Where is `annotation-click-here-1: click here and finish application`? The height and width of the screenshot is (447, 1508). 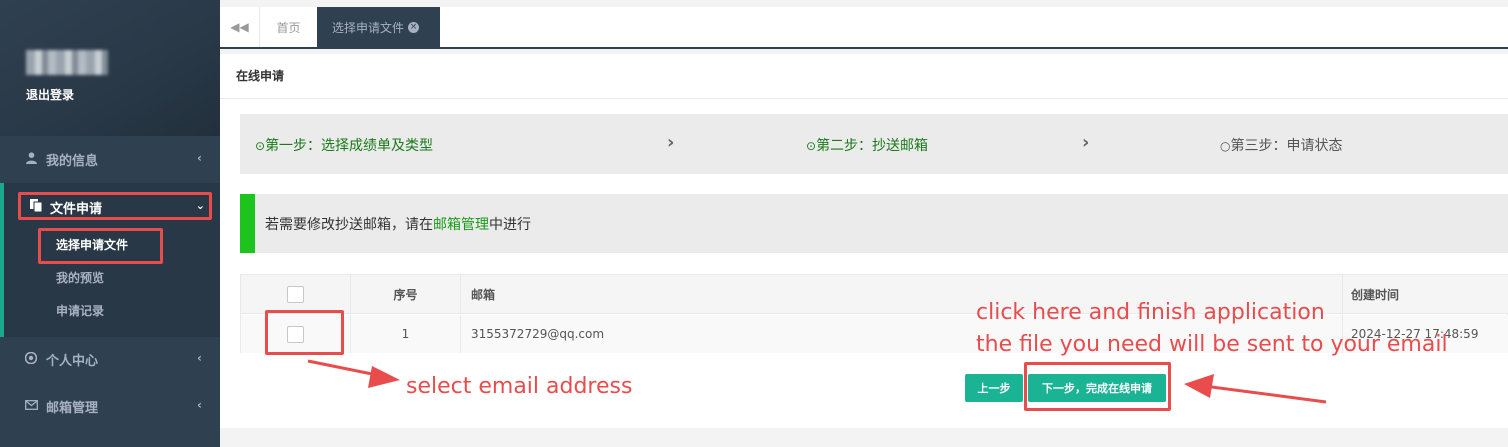 annotation-click-here-1: click here and finish application is located at coordinates (1150, 312).